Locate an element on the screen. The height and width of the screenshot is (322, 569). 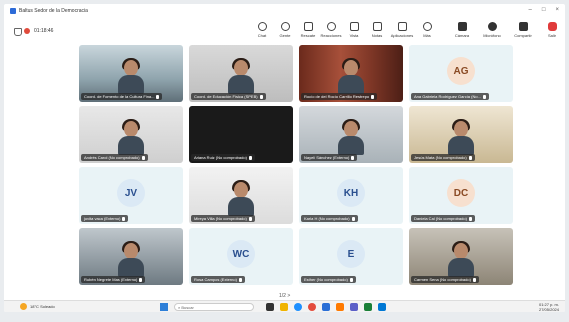
leave-icon is located at coordinates (552, 26).